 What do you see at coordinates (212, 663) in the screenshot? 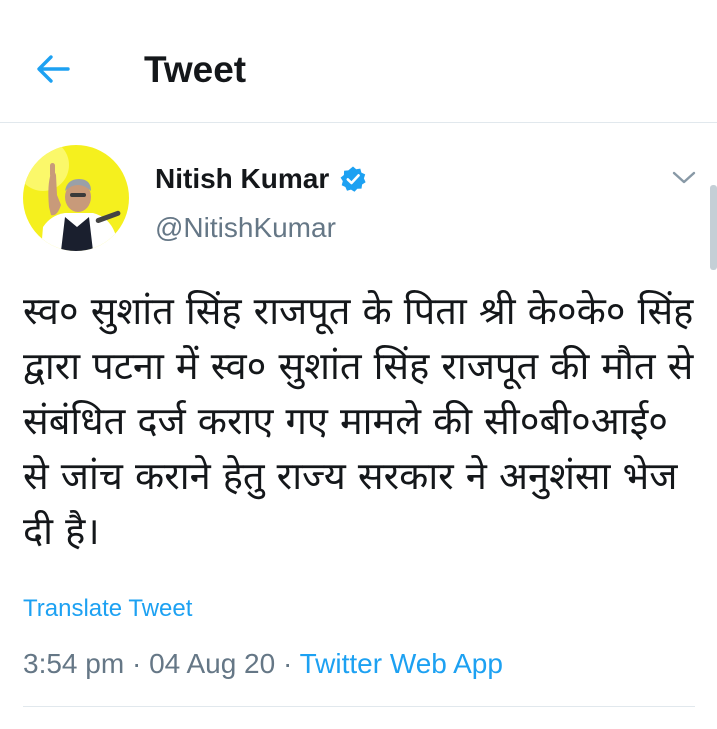
I see `tweet-date: 04 Aug 20` at bounding box center [212, 663].